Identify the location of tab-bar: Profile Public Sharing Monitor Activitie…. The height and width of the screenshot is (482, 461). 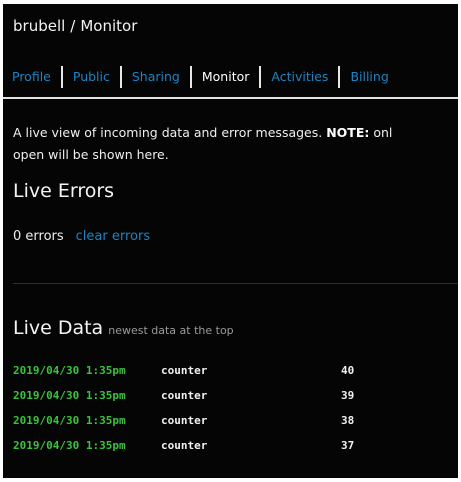
(205, 77).